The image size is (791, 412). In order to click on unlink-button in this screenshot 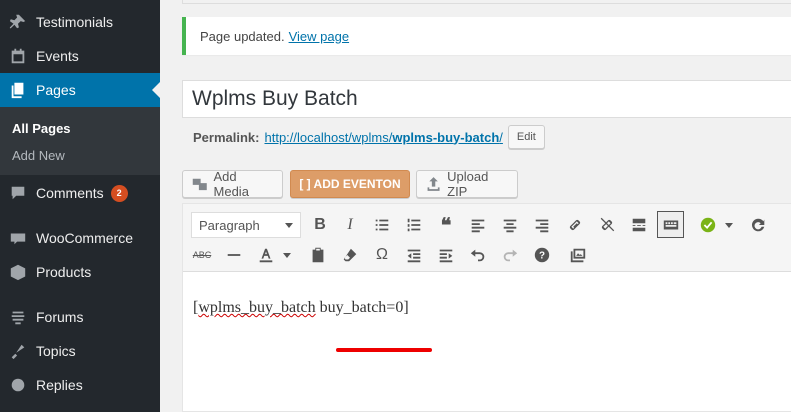, I will do `click(607, 225)`.